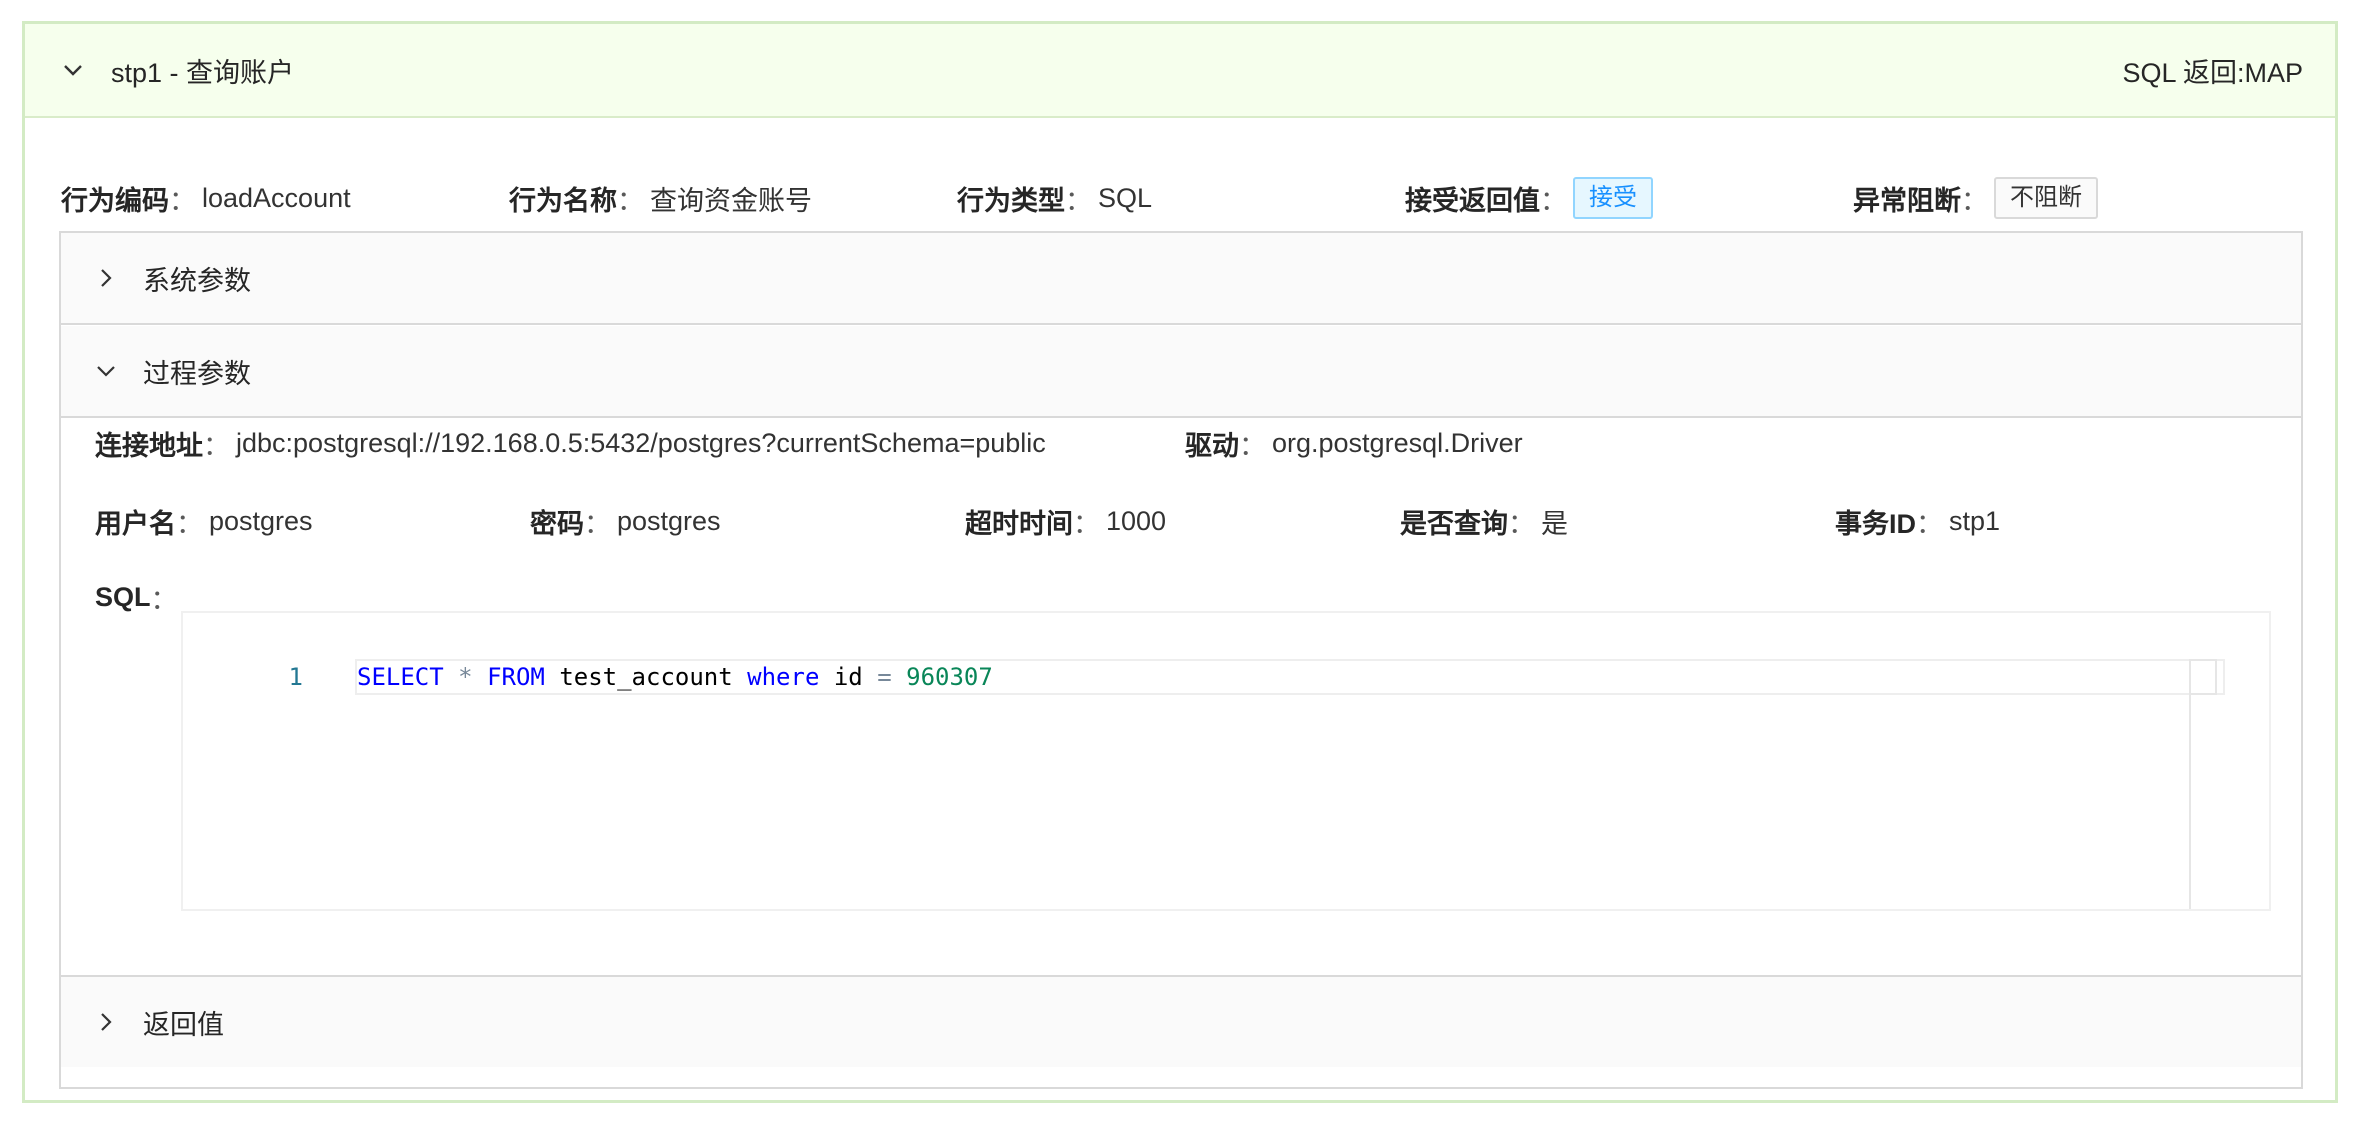 The width and height of the screenshot is (2362, 1126). I want to click on connection-url-label: 连接地址, so click(149, 445).